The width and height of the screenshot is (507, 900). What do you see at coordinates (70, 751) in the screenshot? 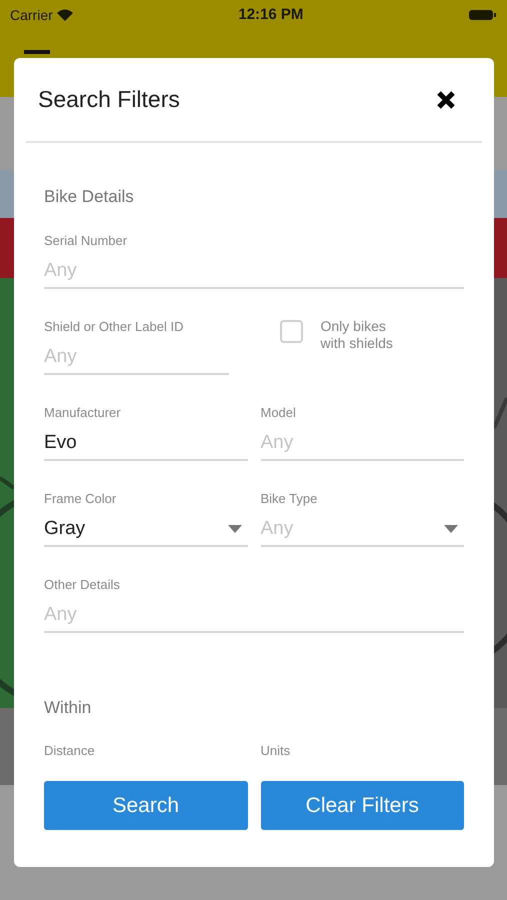
I see `field-label: Distance` at bounding box center [70, 751].